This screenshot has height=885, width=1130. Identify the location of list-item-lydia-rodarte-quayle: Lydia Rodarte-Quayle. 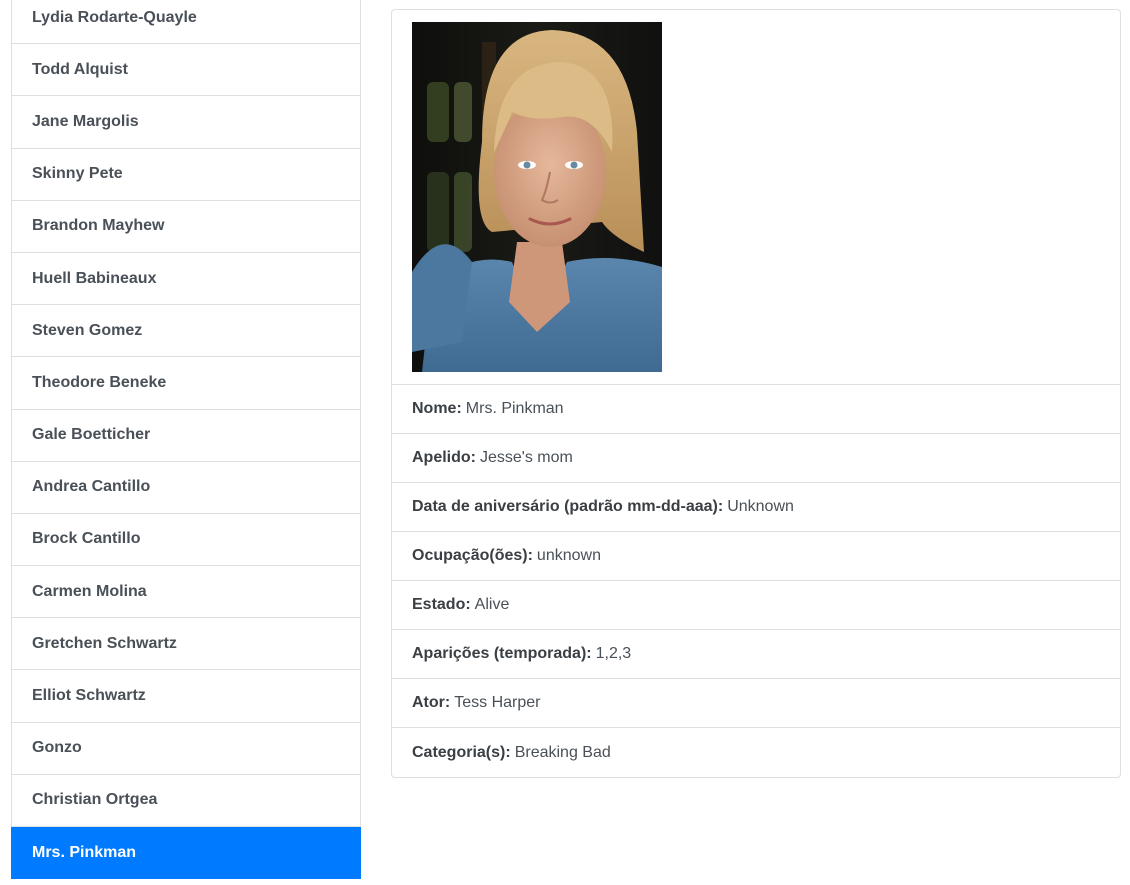
(186, 22).